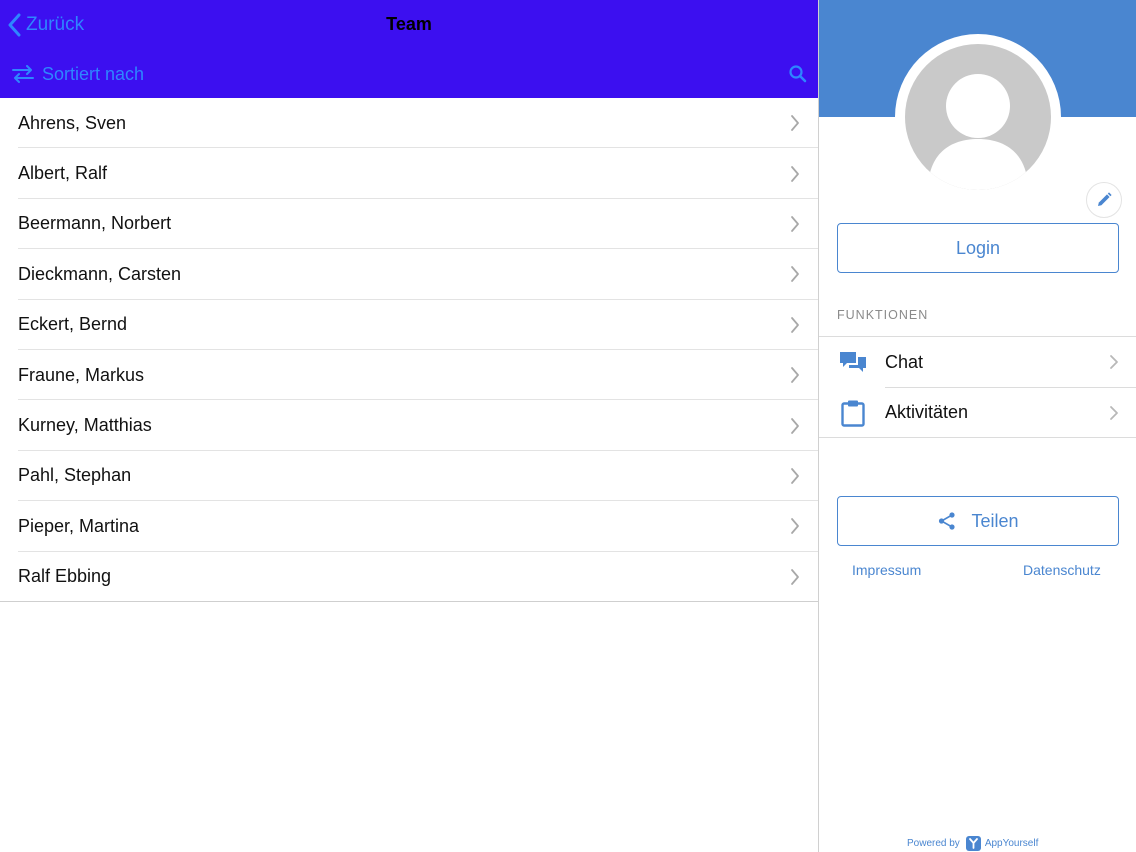 Image resolution: width=1136 pixels, height=852 pixels. What do you see at coordinates (927, 412) in the screenshot?
I see `function-label: Aktivitäten` at bounding box center [927, 412].